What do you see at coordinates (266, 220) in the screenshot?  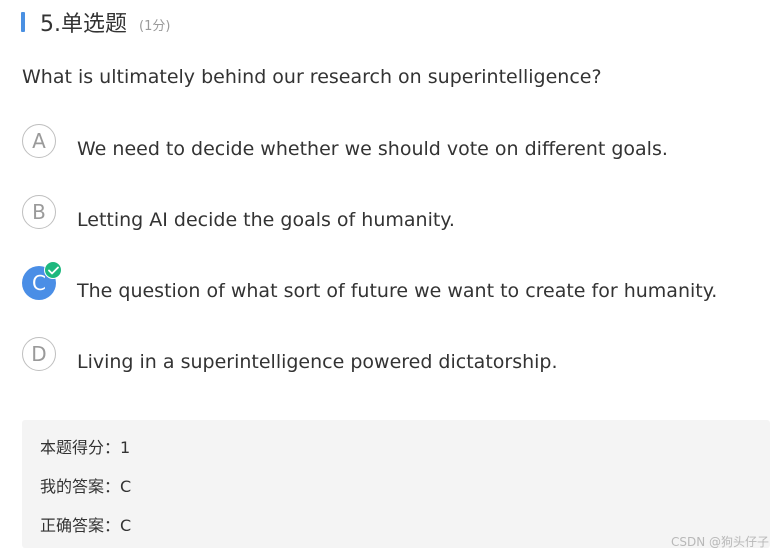 I see `option-b-text: Letting AI decide the goals of humanity.` at bounding box center [266, 220].